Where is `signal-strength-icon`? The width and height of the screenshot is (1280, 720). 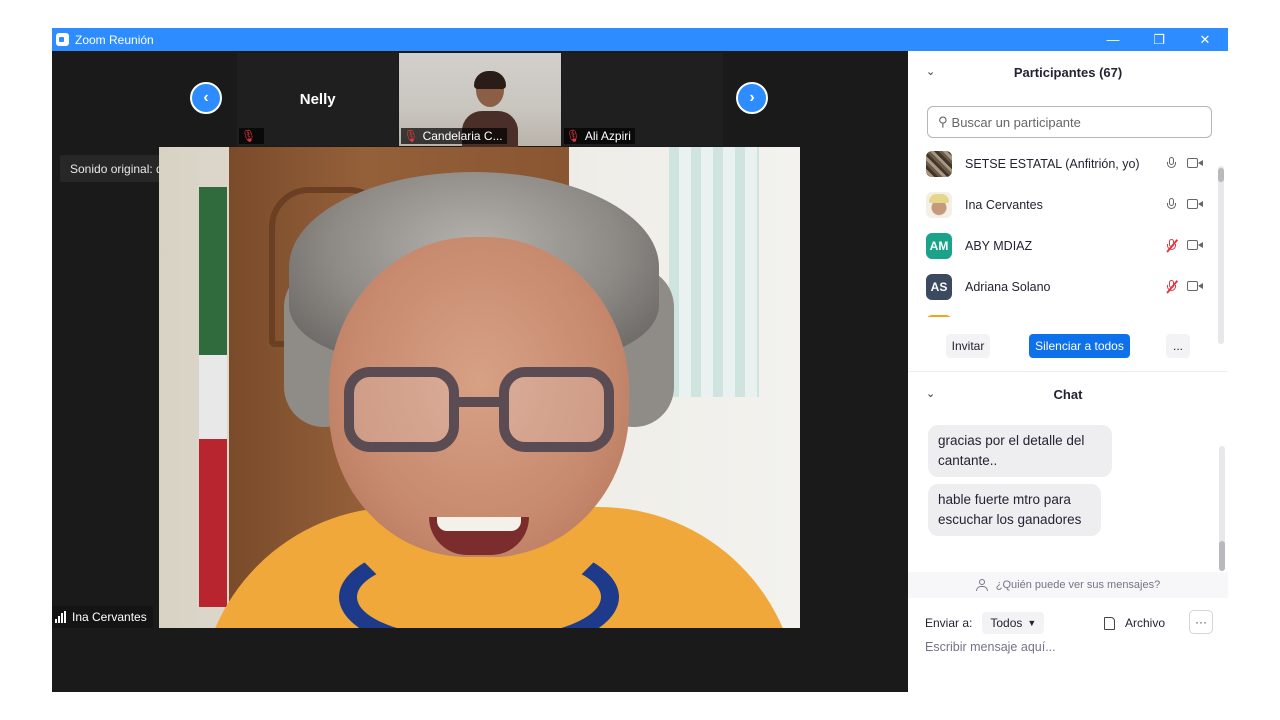 signal-strength-icon is located at coordinates (61, 617).